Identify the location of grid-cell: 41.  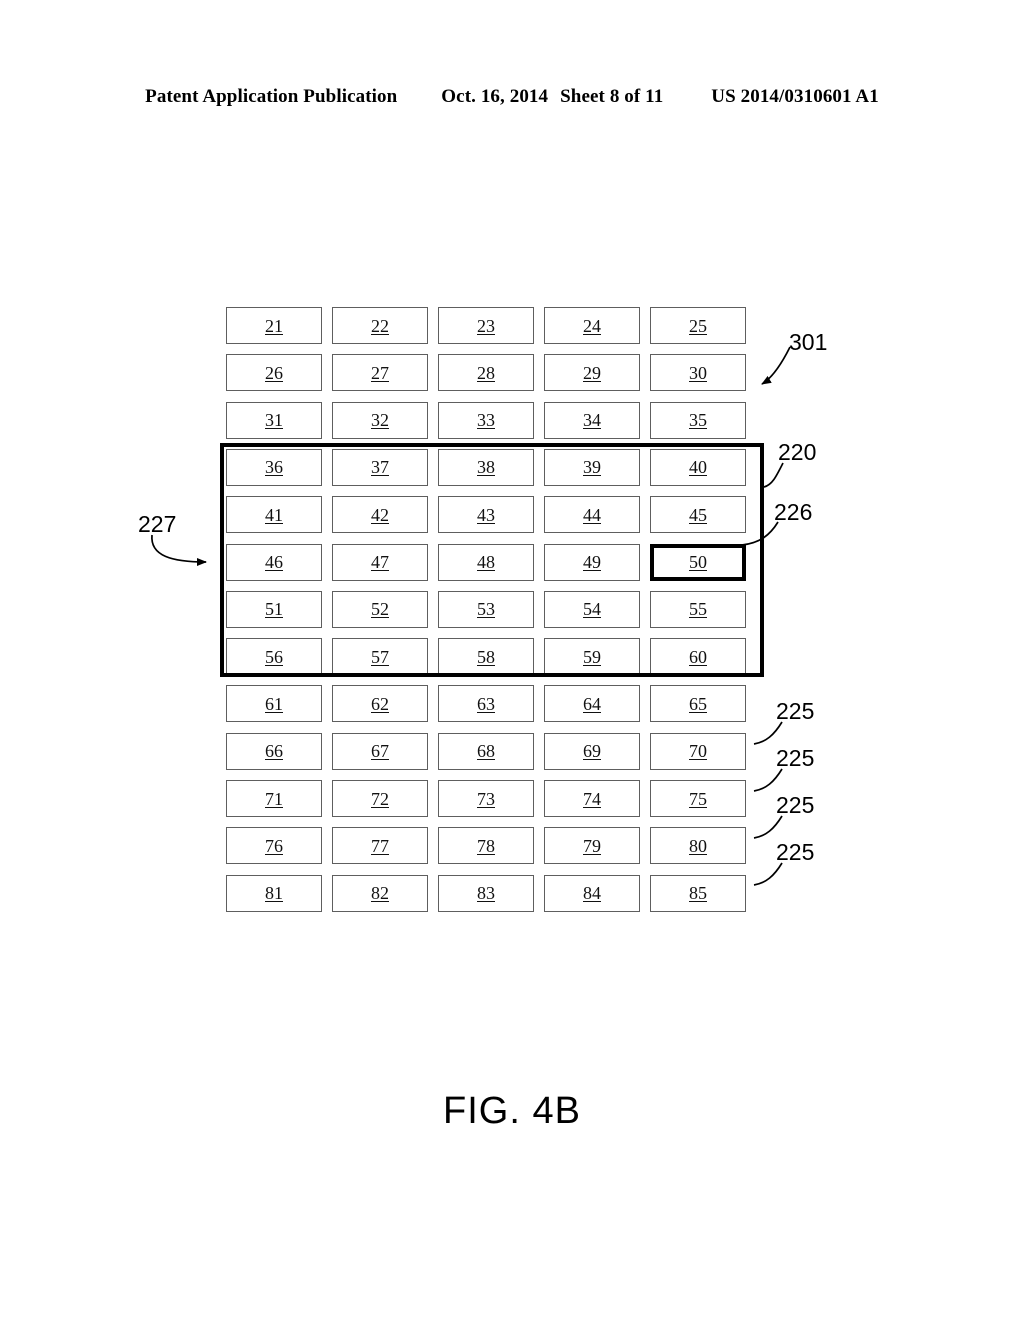
(274, 515).